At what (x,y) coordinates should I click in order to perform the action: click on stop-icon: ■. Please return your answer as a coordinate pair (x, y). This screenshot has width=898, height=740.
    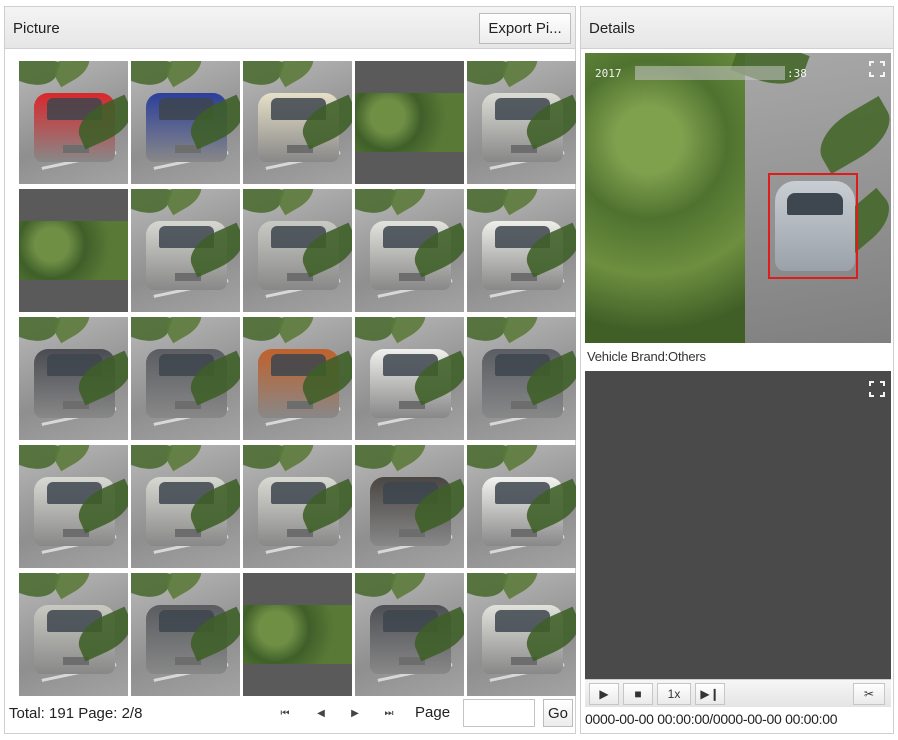
    Looking at the image, I should click on (638, 694).